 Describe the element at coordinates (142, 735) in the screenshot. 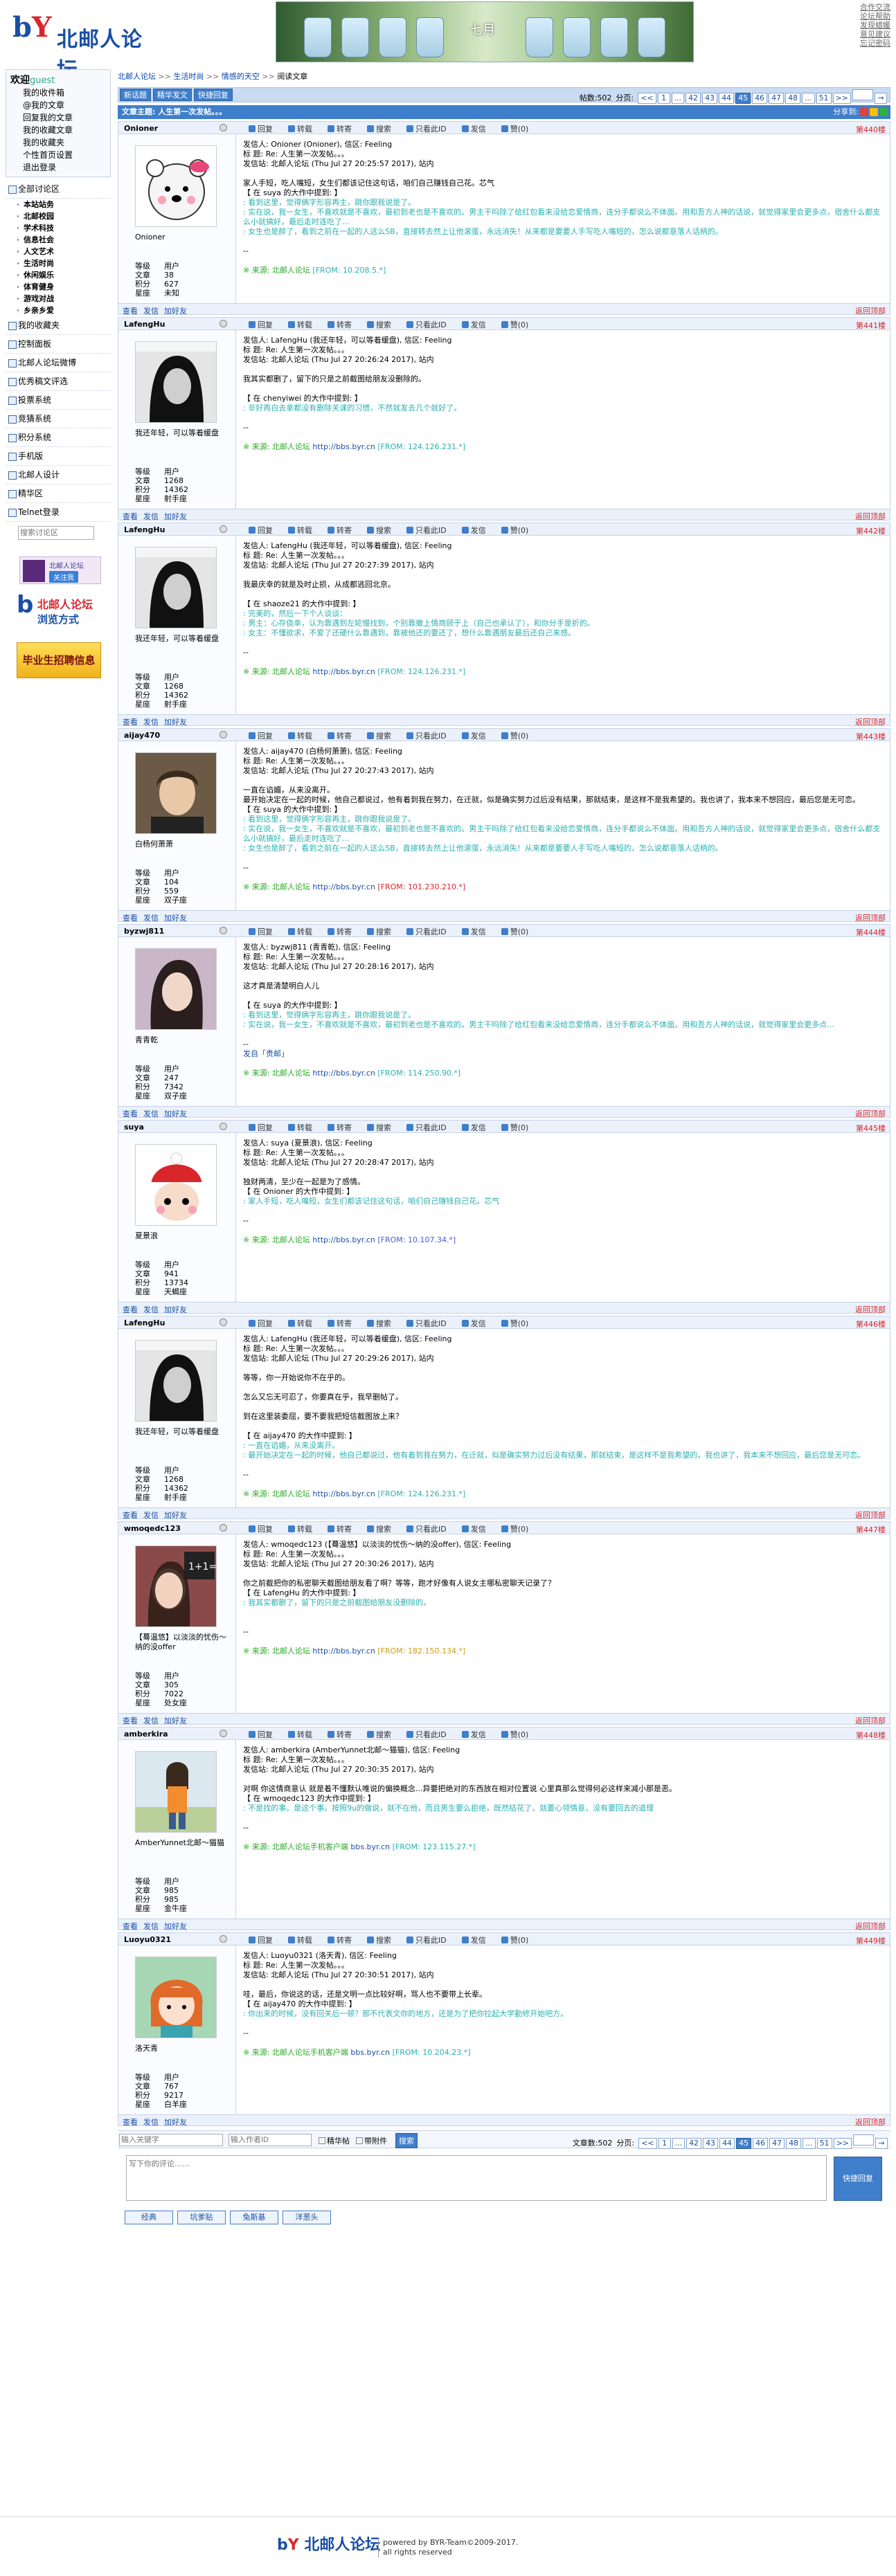

I see `post-author: aijay470` at that location.